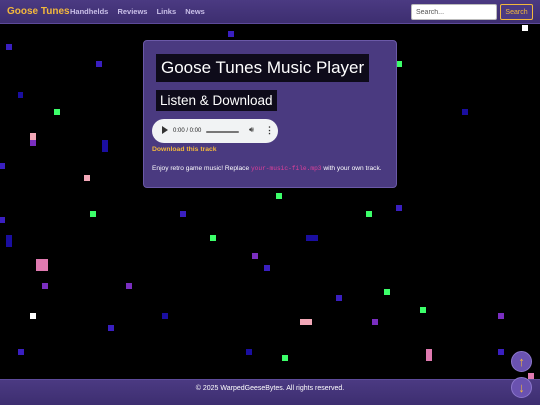  What do you see at coordinates (165, 130) in the screenshot?
I see `play-icon` at bounding box center [165, 130].